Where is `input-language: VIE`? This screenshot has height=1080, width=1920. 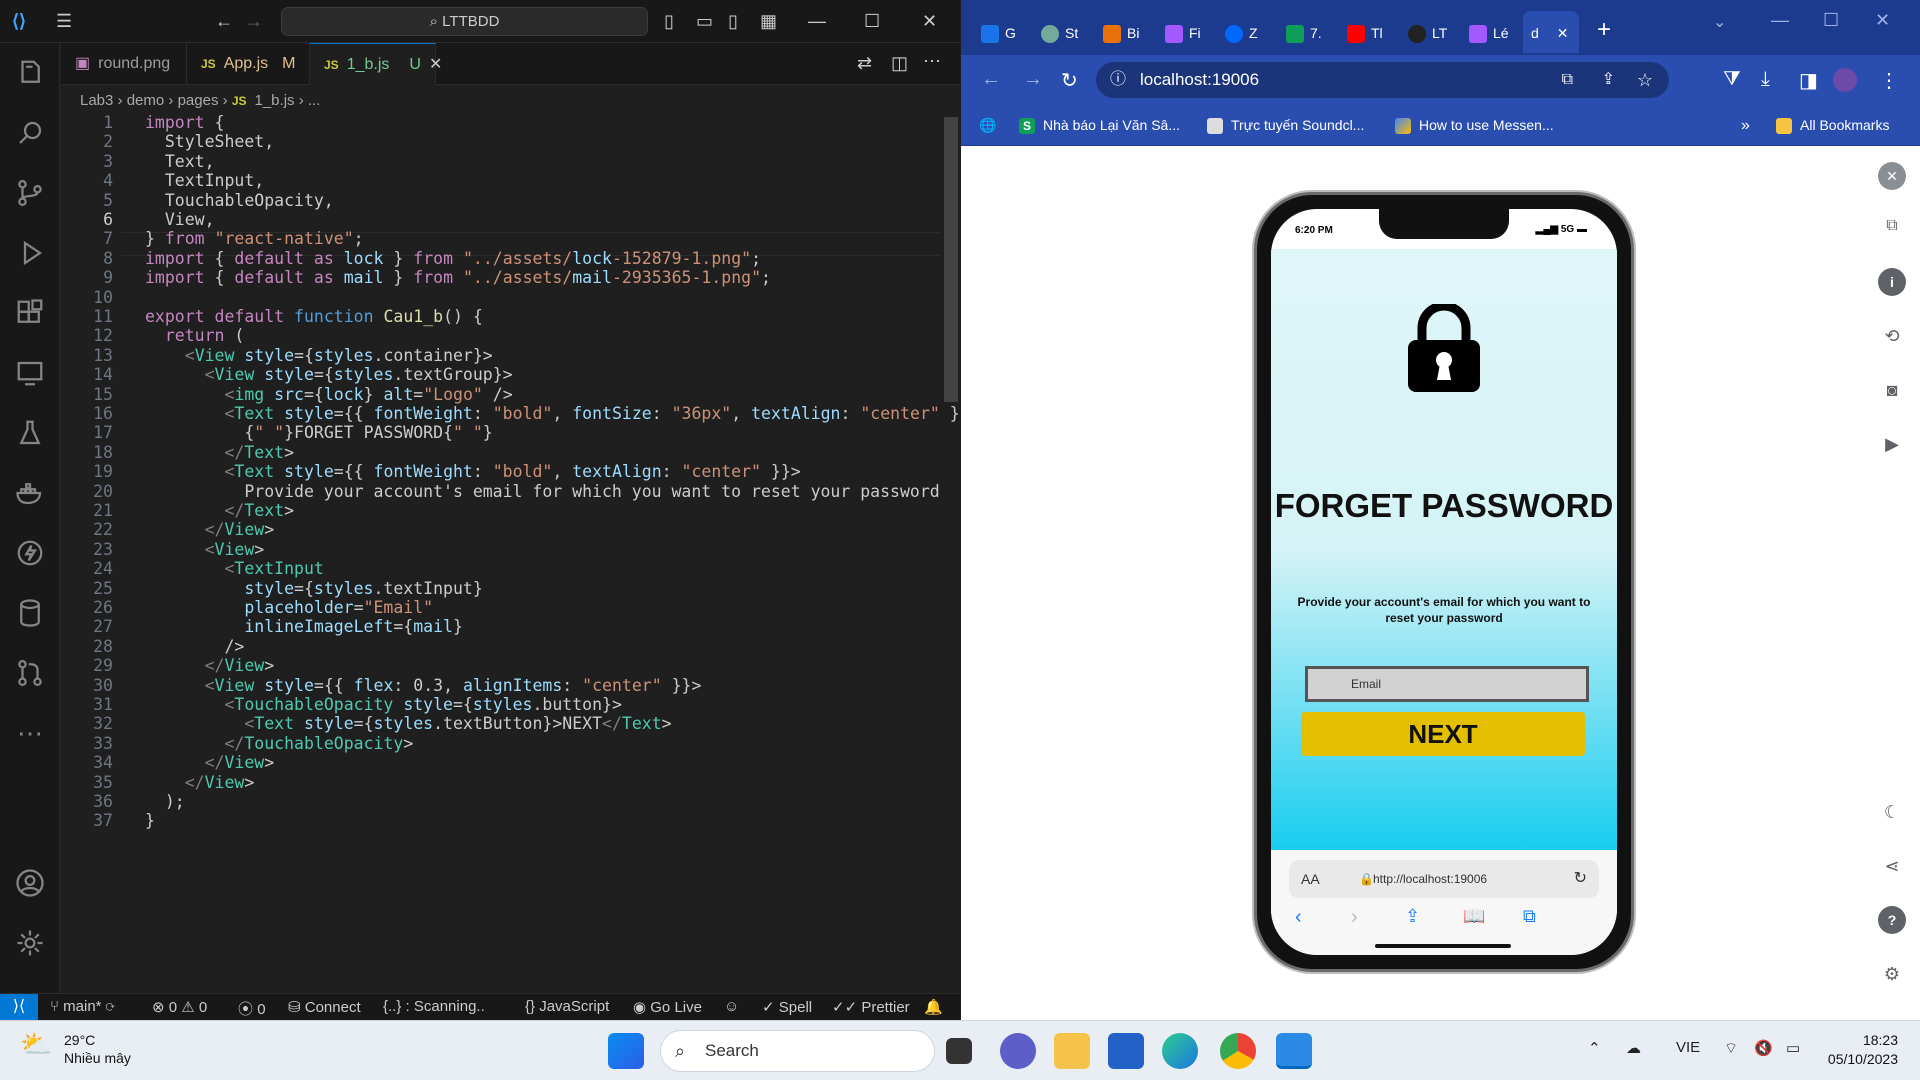
input-language: VIE is located at coordinates (1688, 1047).